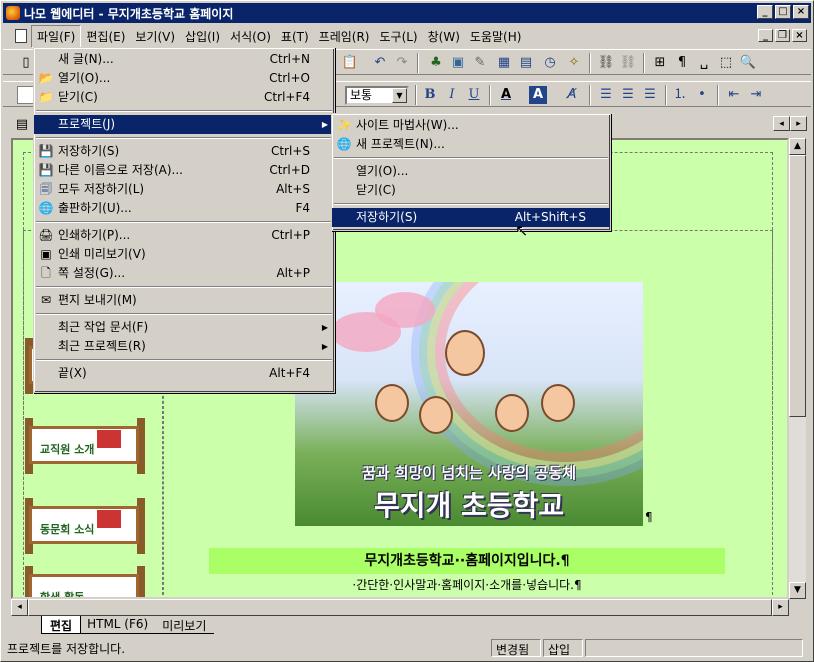 Image resolution: width=814 pixels, height=662 pixels. I want to click on menu-edit: 편집(E), so click(105, 36).